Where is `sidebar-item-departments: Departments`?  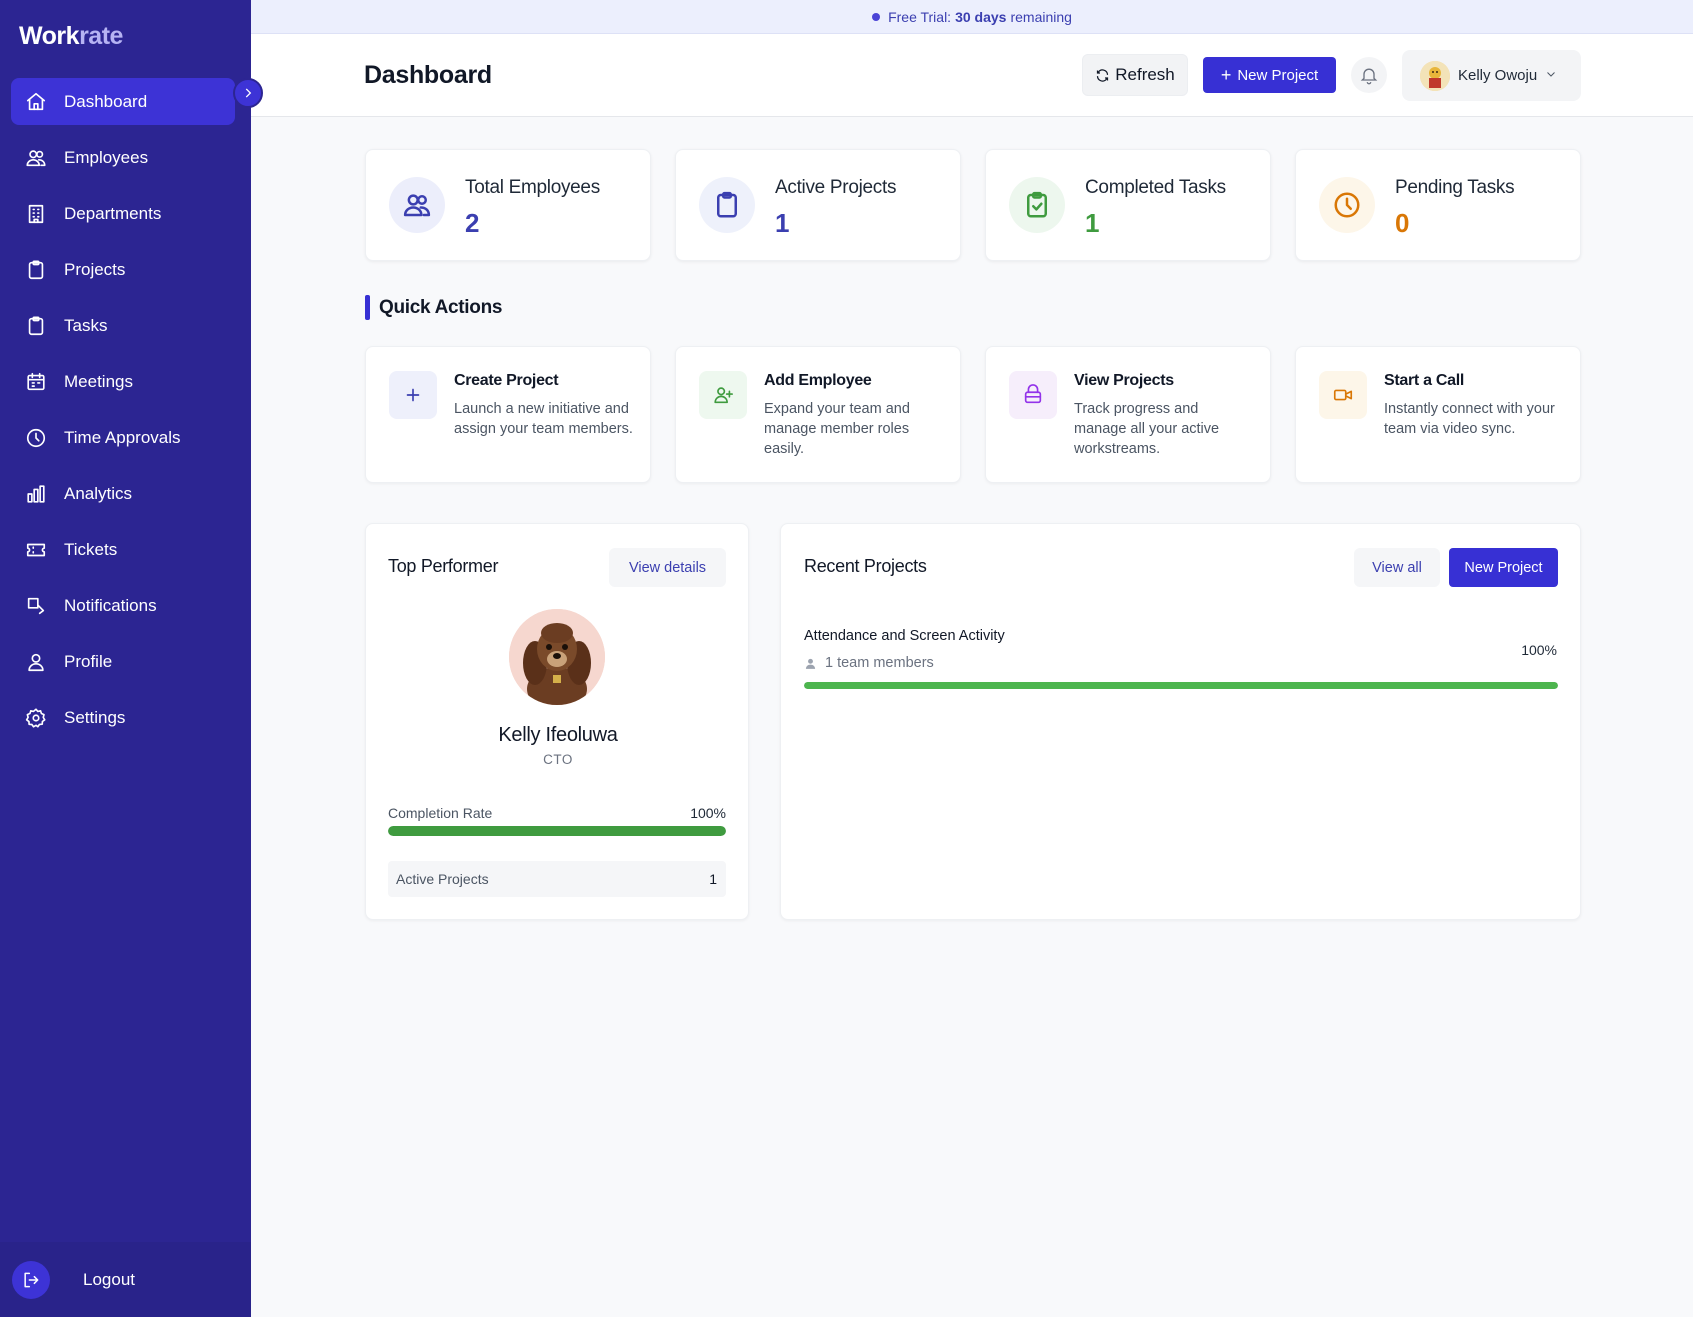 sidebar-item-departments: Departments is located at coordinates (123, 213).